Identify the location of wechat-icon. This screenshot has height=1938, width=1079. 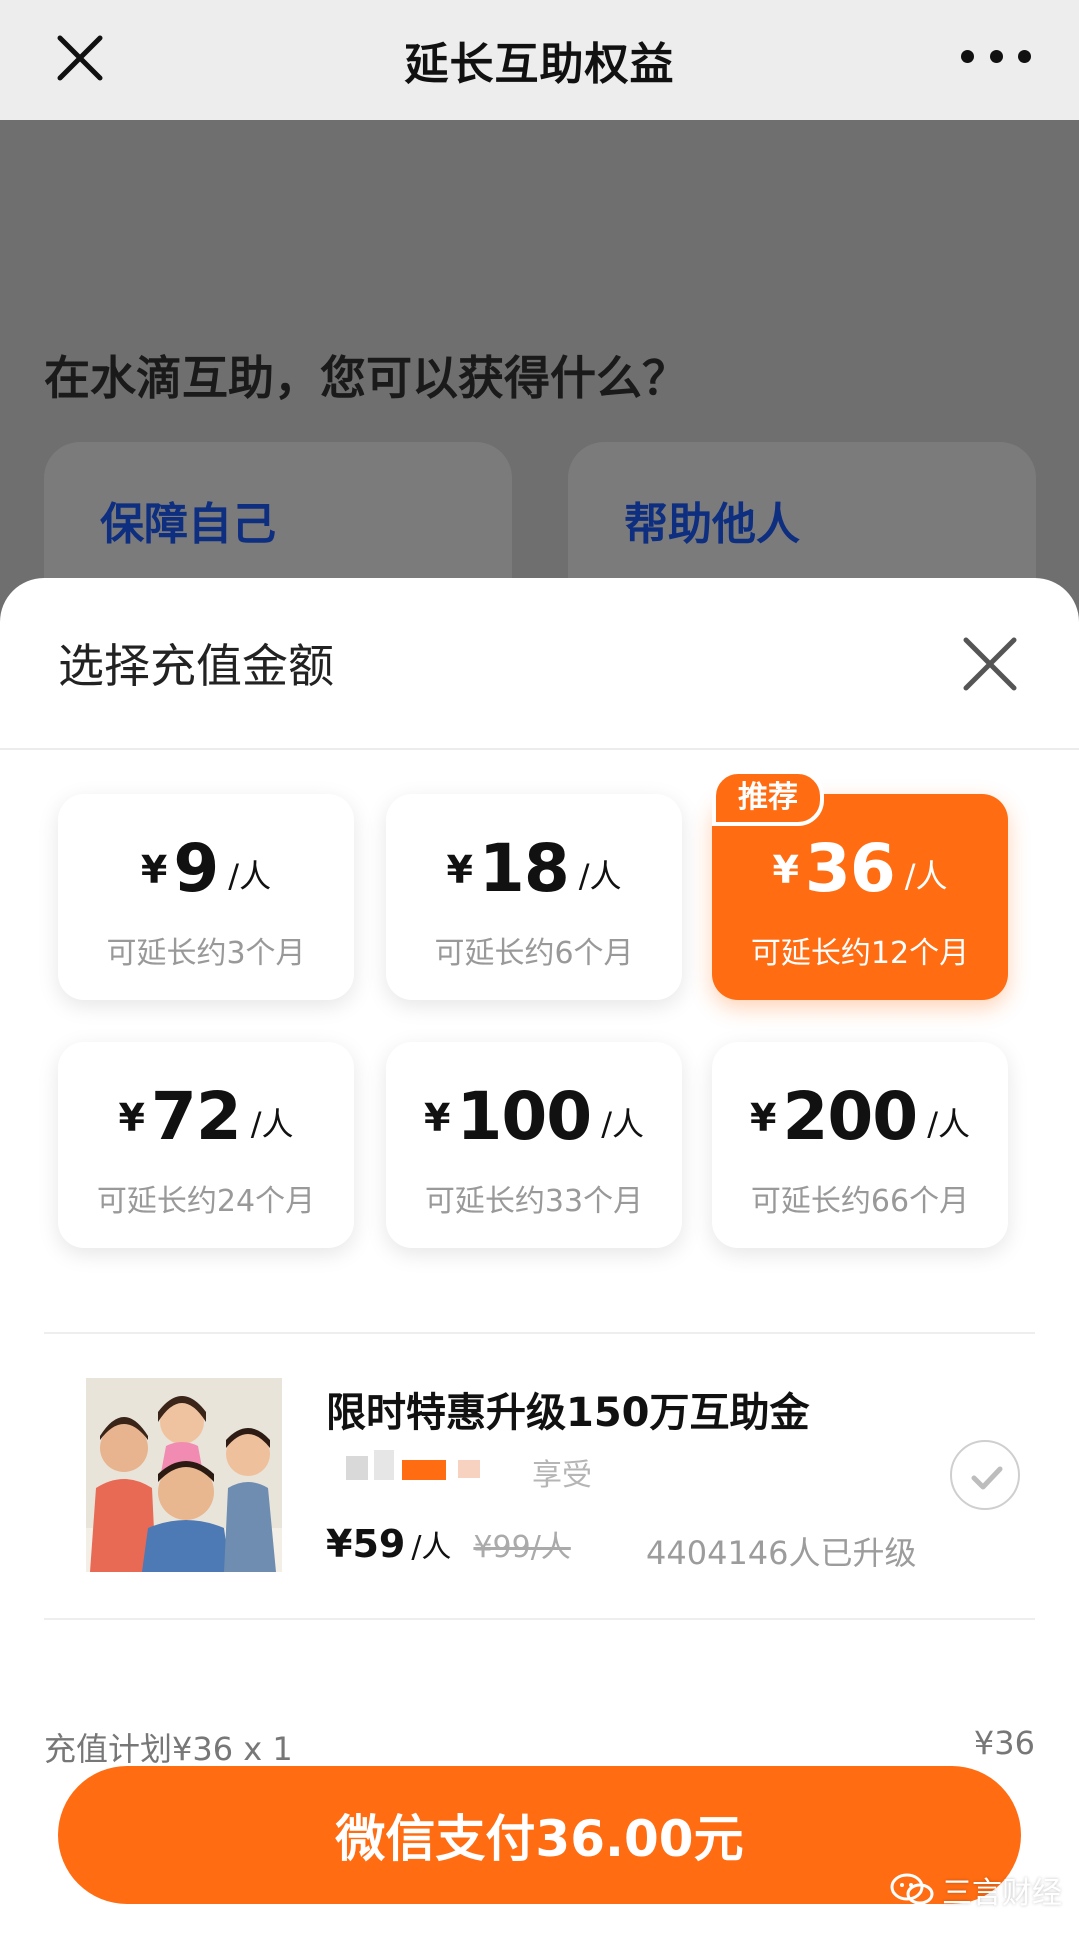
(912, 1889).